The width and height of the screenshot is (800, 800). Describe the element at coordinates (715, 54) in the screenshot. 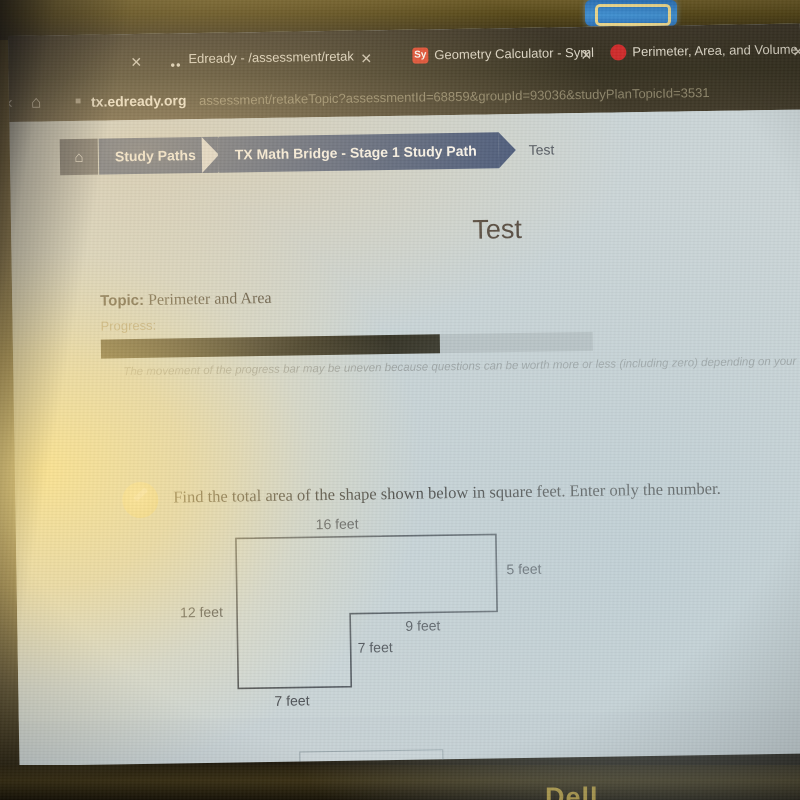

I see `tab-perimeter-area-volume: Perimeter, Area, and Volume` at that location.